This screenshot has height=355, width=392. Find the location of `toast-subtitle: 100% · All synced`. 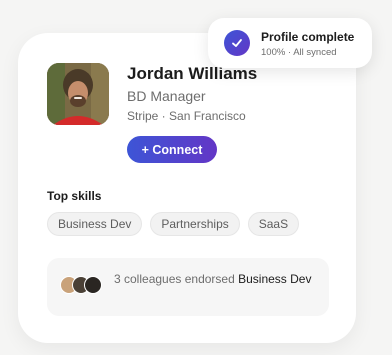

toast-subtitle: 100% · All synced is located at coordinates (299, 52).